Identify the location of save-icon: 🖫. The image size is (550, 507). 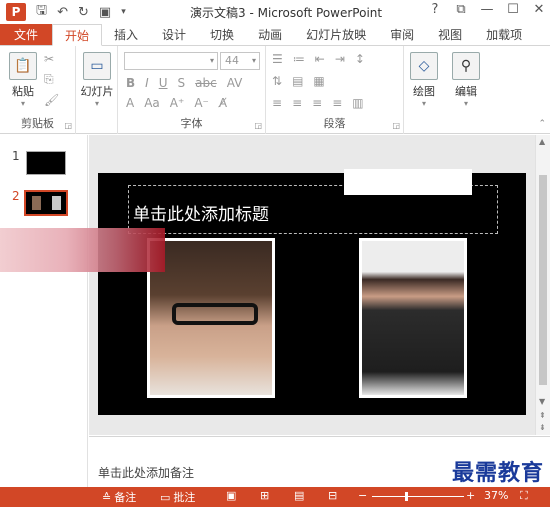
(41, 12).